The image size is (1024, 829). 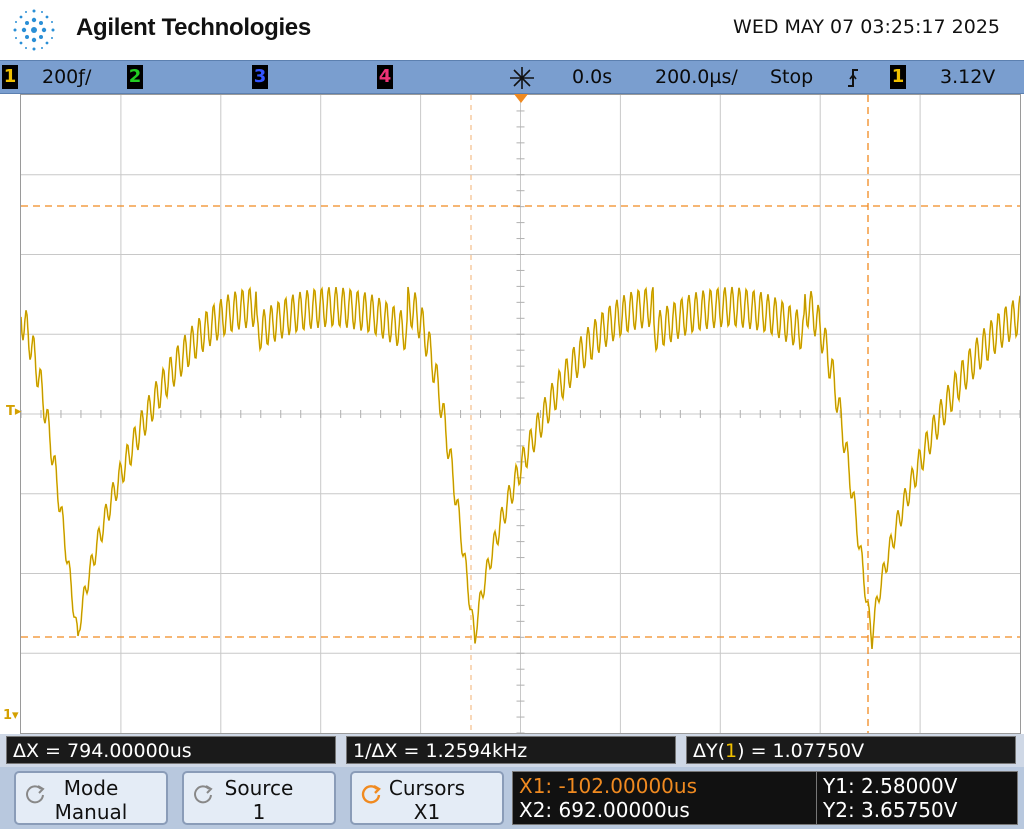 What do you see at coordinates (968, 77) in the screenshot?
I see `trigger-level: 3.12V` at bounding box center [968, 77].